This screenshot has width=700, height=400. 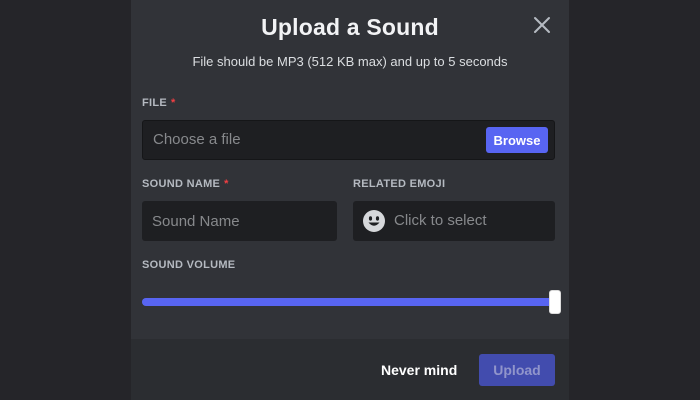 I want to click on related-emoji-label: RELATED EMOJI, so click(x=399, y=184).